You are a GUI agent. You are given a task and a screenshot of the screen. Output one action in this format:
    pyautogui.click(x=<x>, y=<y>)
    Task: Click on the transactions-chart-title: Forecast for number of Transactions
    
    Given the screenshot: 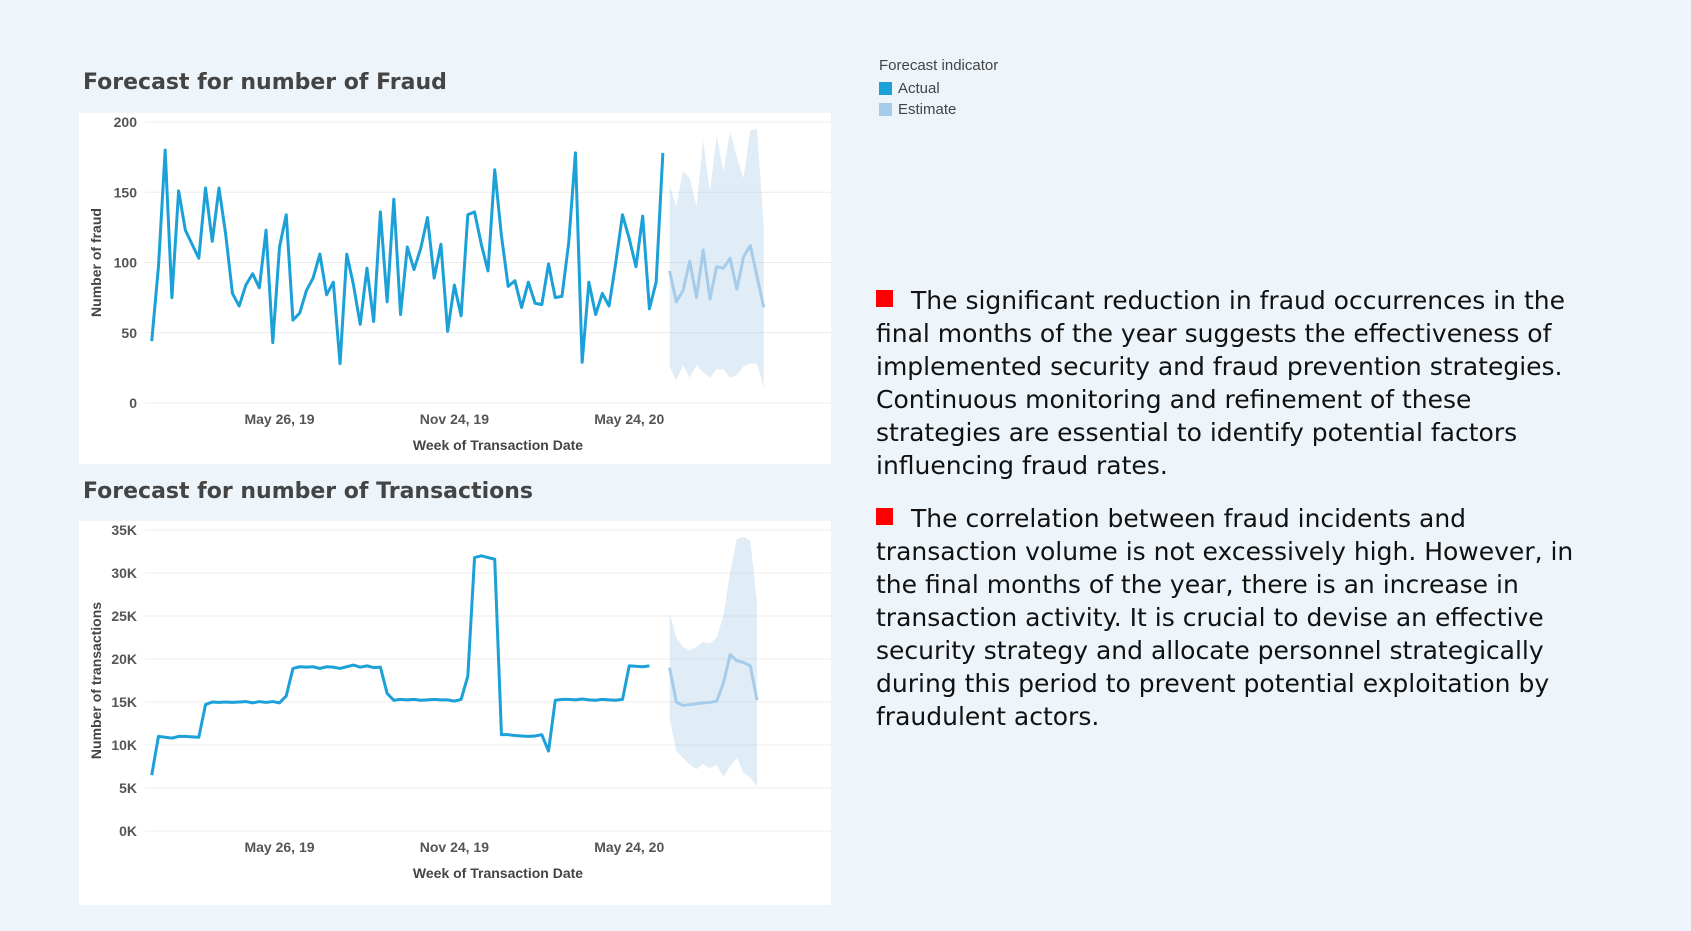 What is the action you would take?
    pyautogui.click(x=308, y=491)
    